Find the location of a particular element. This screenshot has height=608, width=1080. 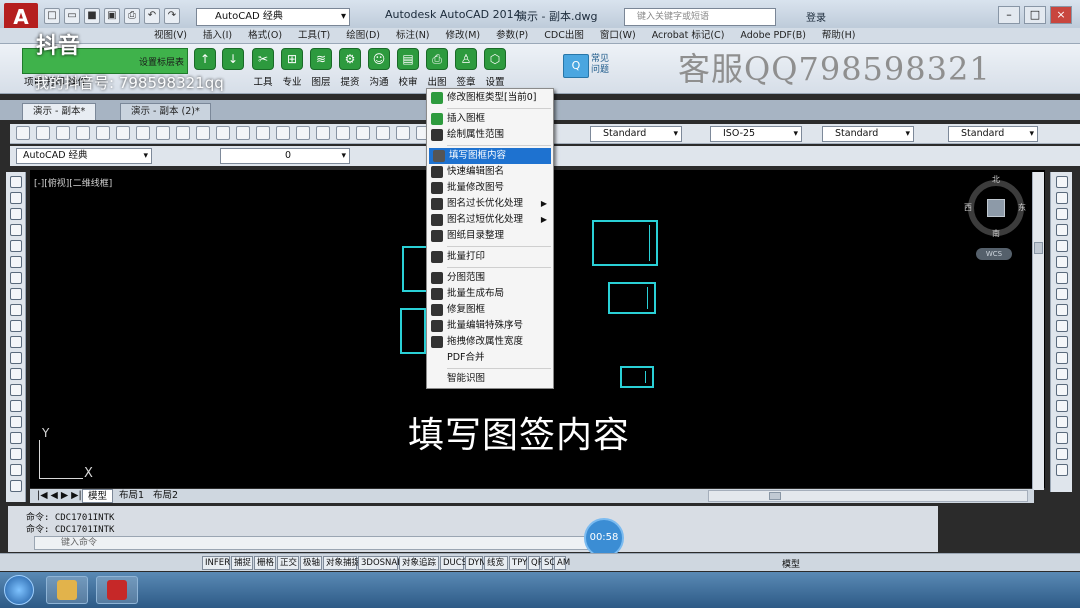

menu-item: 帮助(H) is located at coordinates (839, 35).